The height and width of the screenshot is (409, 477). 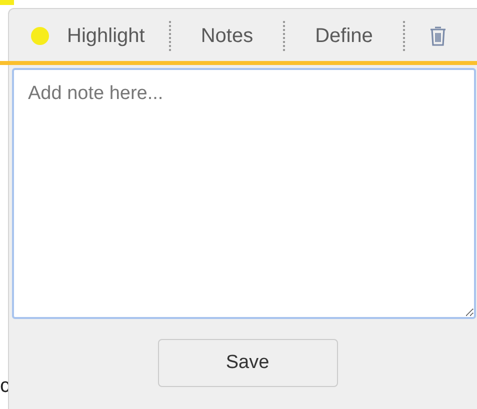 What do you see at coordinates (106, 36) in the screenshot?
I see `highlight-label: Highlight` at bounding box center [106, 36].